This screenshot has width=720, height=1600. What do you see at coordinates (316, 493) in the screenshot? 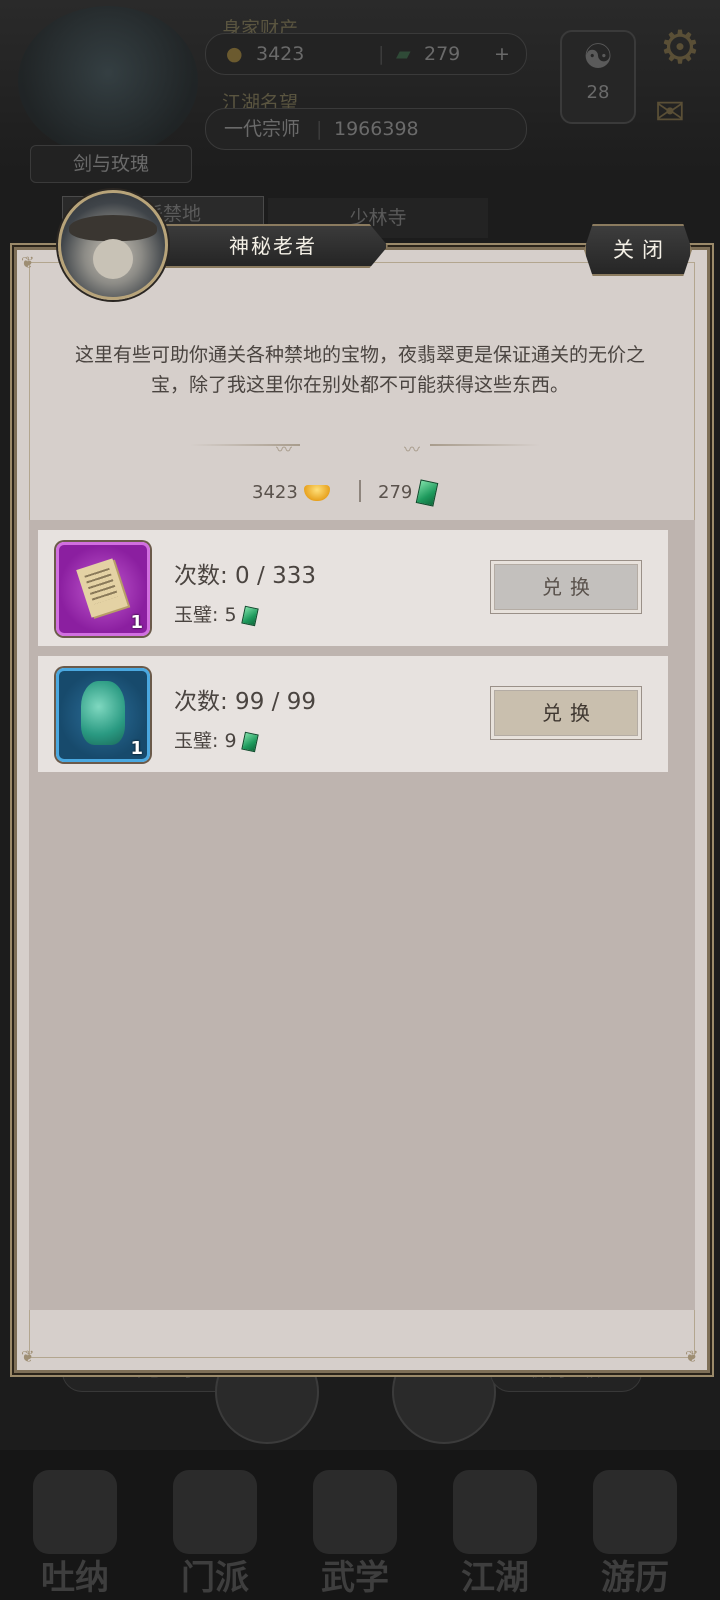
I see `gold-ingot-icon` at bounding box center [316, 493].